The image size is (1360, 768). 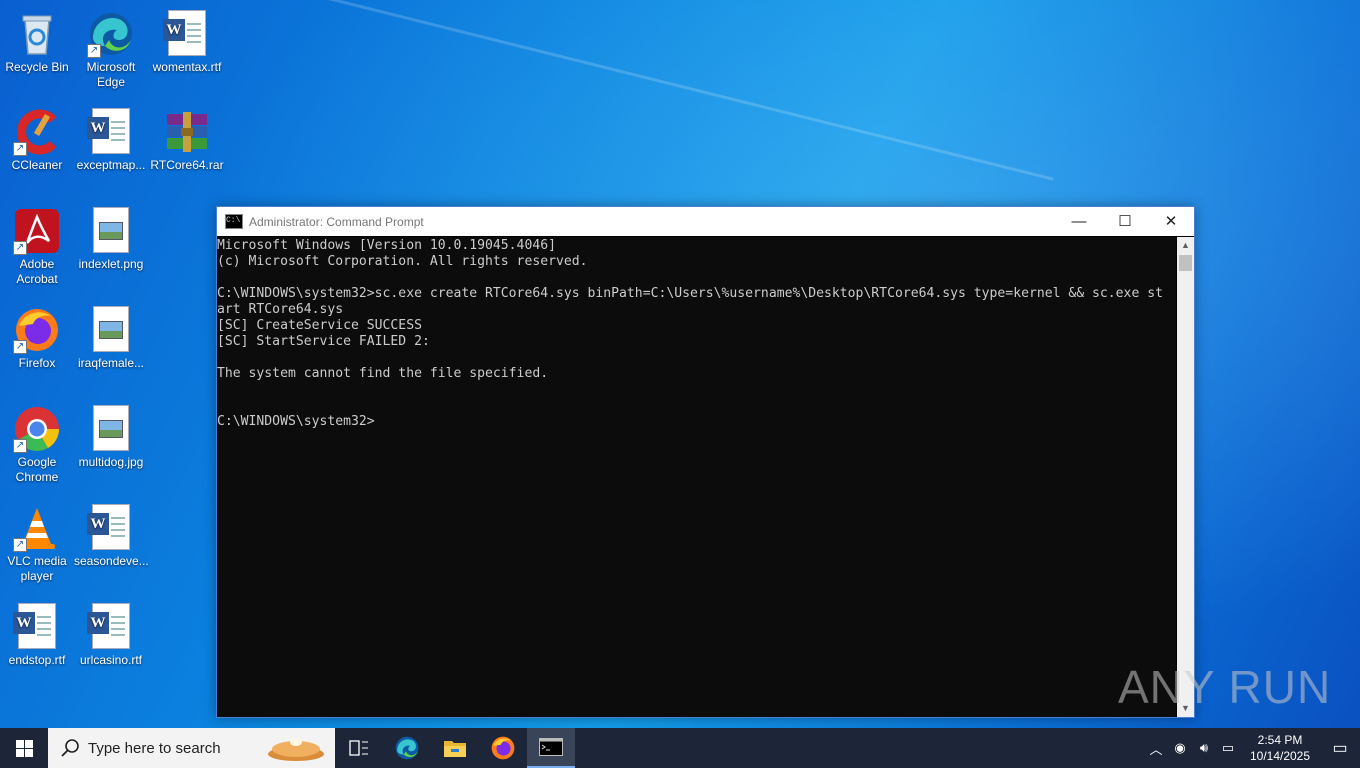 I want to click on desktop-icon-label: womentax.rtf, so click(x=187, y=67).